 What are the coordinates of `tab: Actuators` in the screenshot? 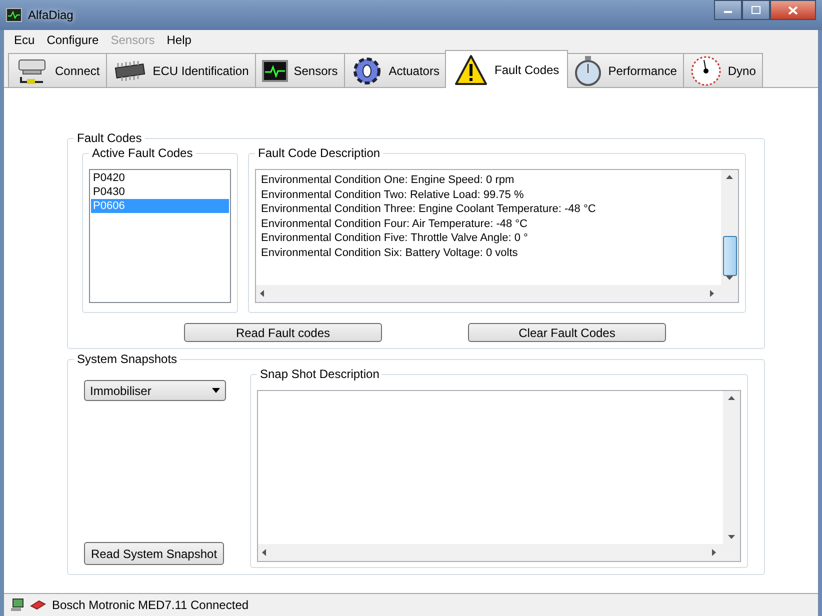 It's located at (395, 70).